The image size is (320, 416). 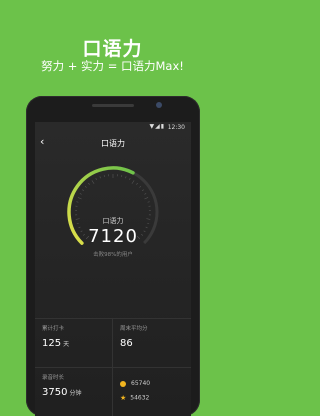 What do you see at coordinates (66, 344) in the screenshot?
I see `stat-days-unit: 天` at bounding box center [66, 344].